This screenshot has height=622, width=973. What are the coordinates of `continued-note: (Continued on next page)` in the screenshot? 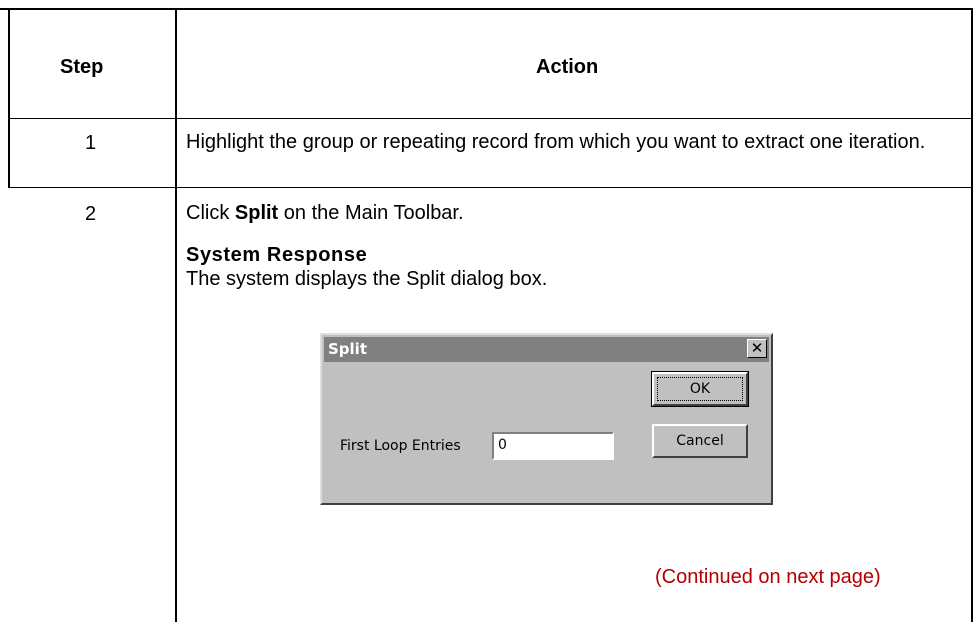 It's located at (768, 577).